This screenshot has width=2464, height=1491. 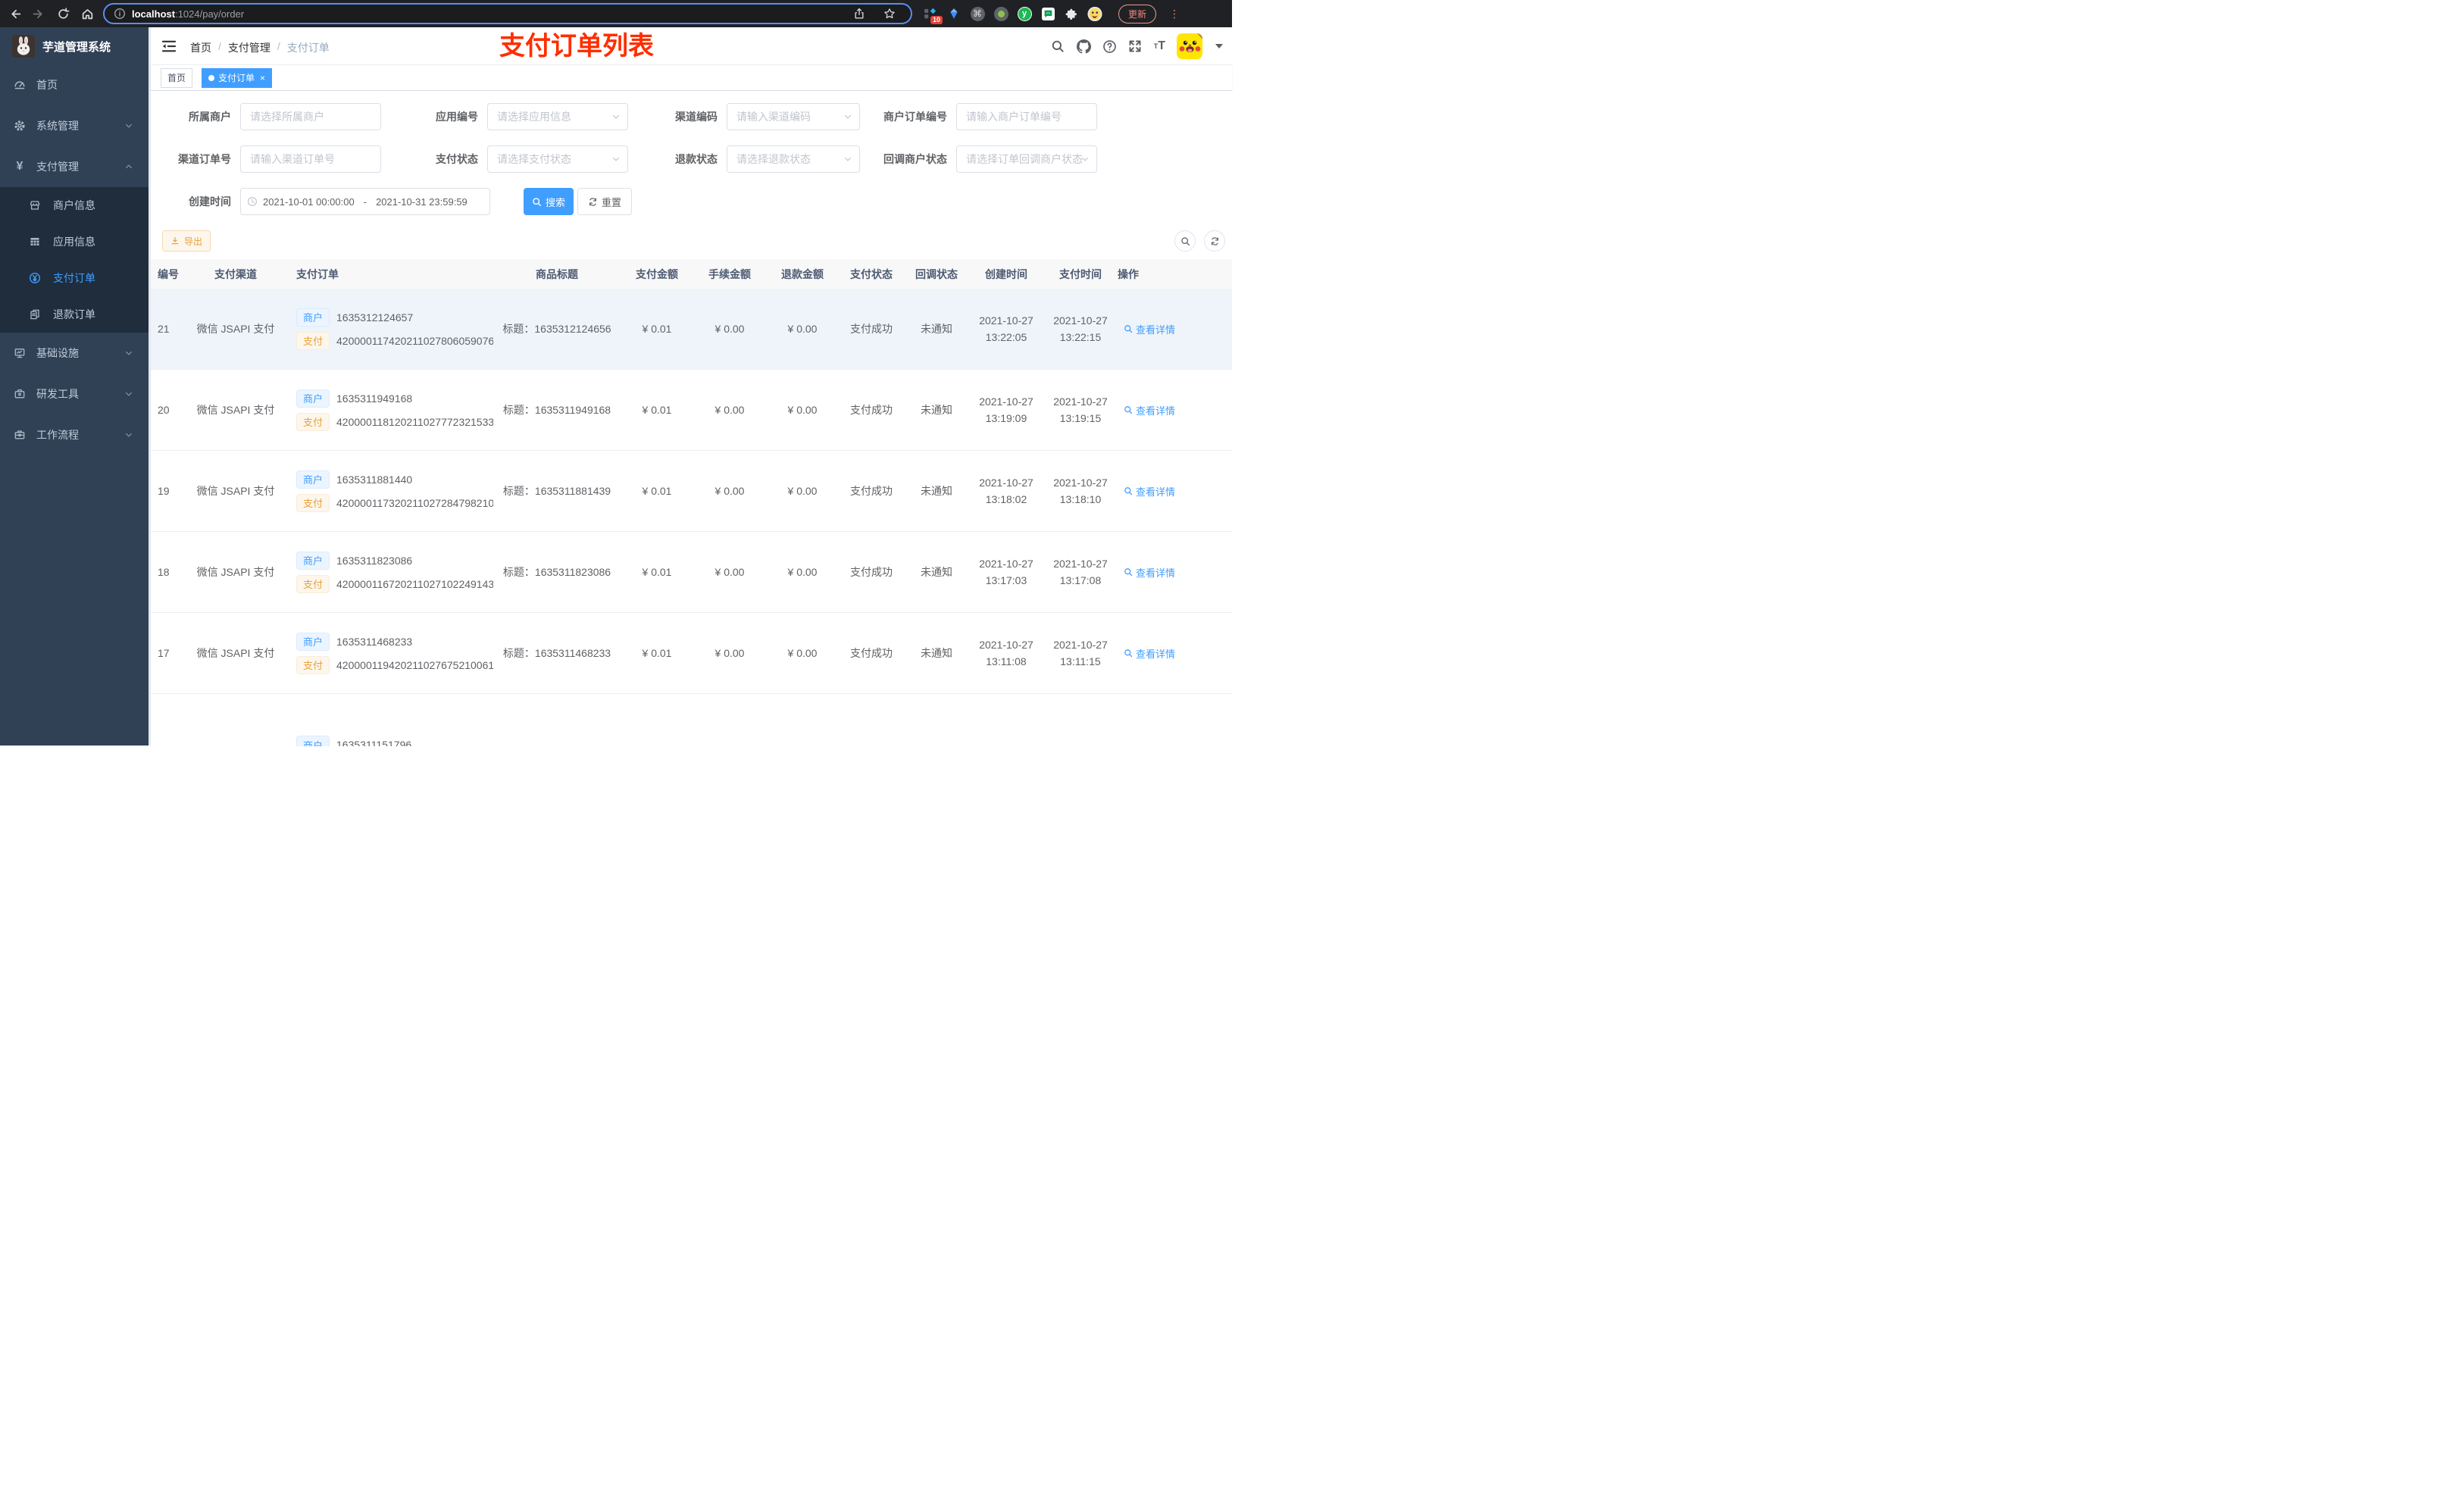 What do you see at coordinates (534, 159) in the screenshot?
I see `placeholder-text: 请选择支付状态` at bounding box center [534, 159].